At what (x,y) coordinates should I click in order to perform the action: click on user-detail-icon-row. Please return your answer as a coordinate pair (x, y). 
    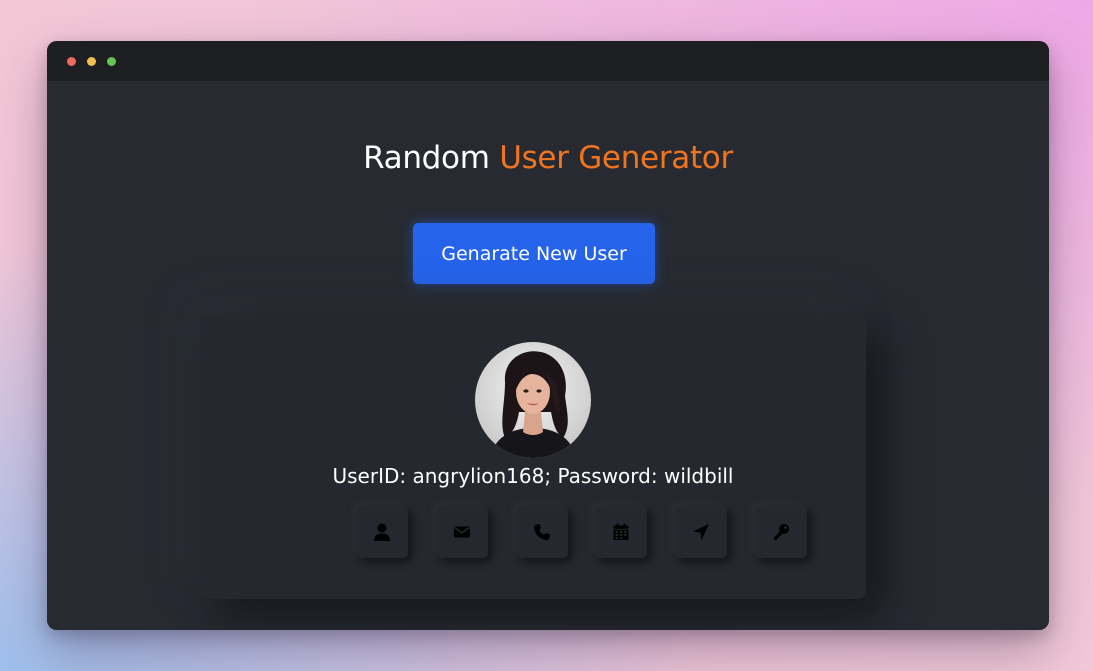
    Looking at the image, I should click on (533, 532).